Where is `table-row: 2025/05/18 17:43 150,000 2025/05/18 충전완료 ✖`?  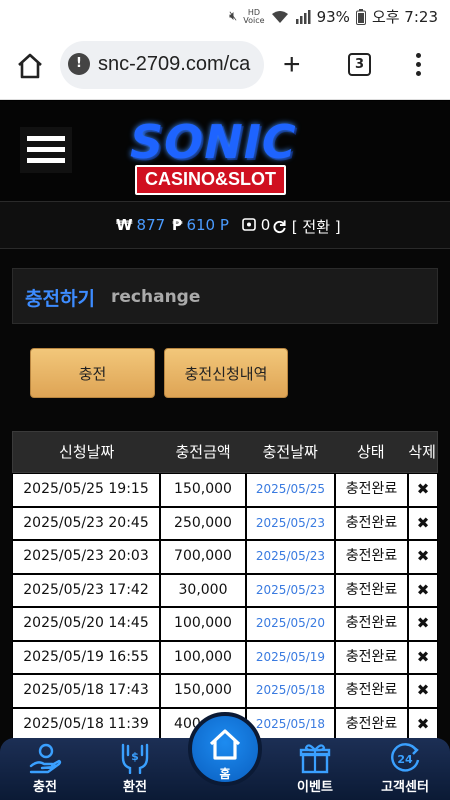 table-row: 2025/05/18 17:43 150,000 2025/05/18 충전완료 ✖ is located at coordinates (225, 691).